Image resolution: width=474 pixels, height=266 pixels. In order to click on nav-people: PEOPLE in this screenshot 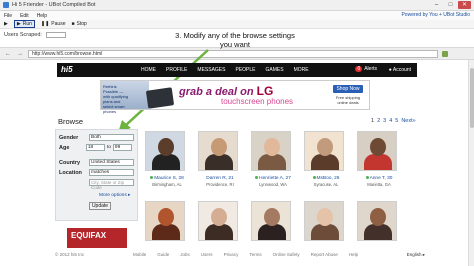, I will do `click(245, 70)`.